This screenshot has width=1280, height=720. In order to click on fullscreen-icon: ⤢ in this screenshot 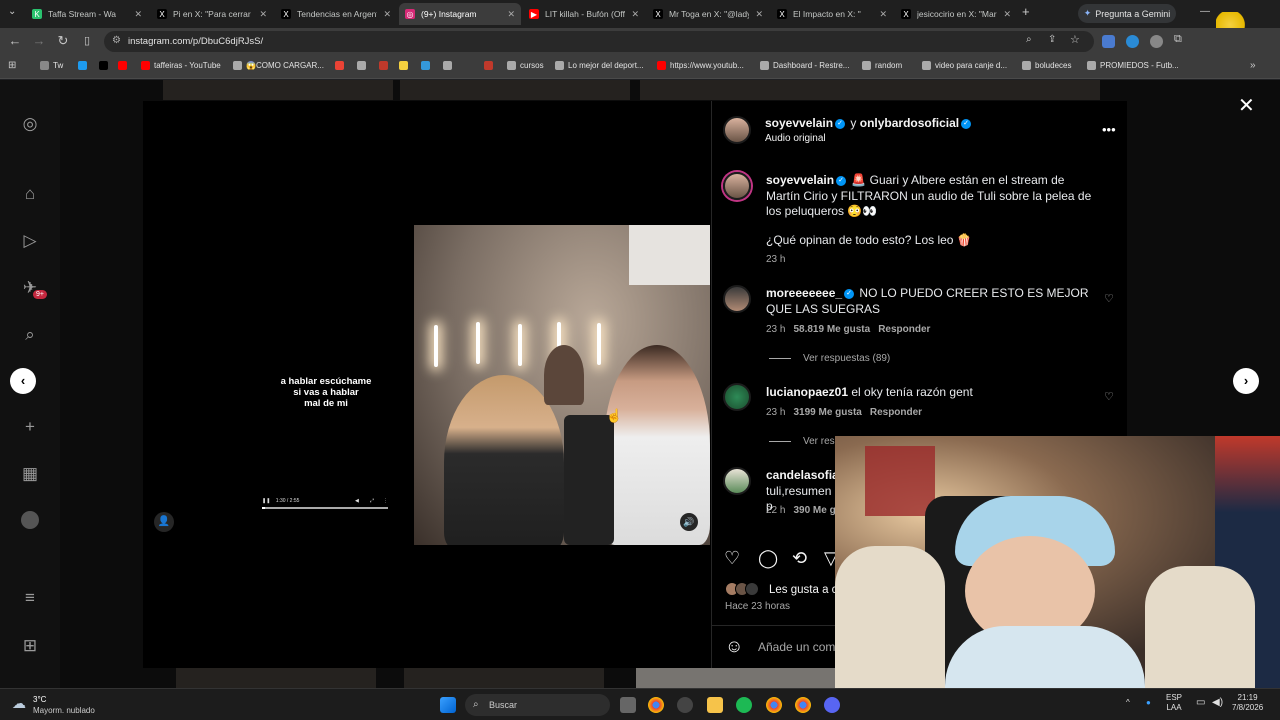, I will do `click(372, 501)`.